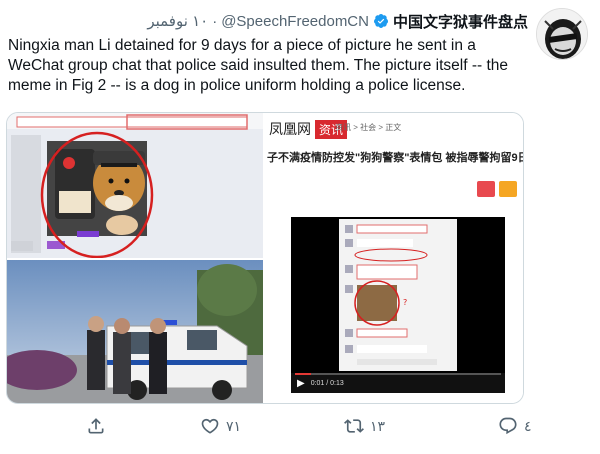 The height and width of the screenshot is (454, 600). What do you see at coordinates (528, 425) in the screenshot?
I see `reply-count: ٤` at bounding box center [528, 425].